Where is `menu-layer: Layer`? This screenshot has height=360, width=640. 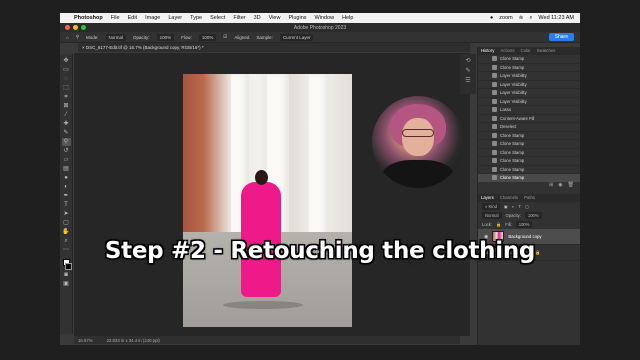 menu-layer: Layer is located at coordinates (175, 18).